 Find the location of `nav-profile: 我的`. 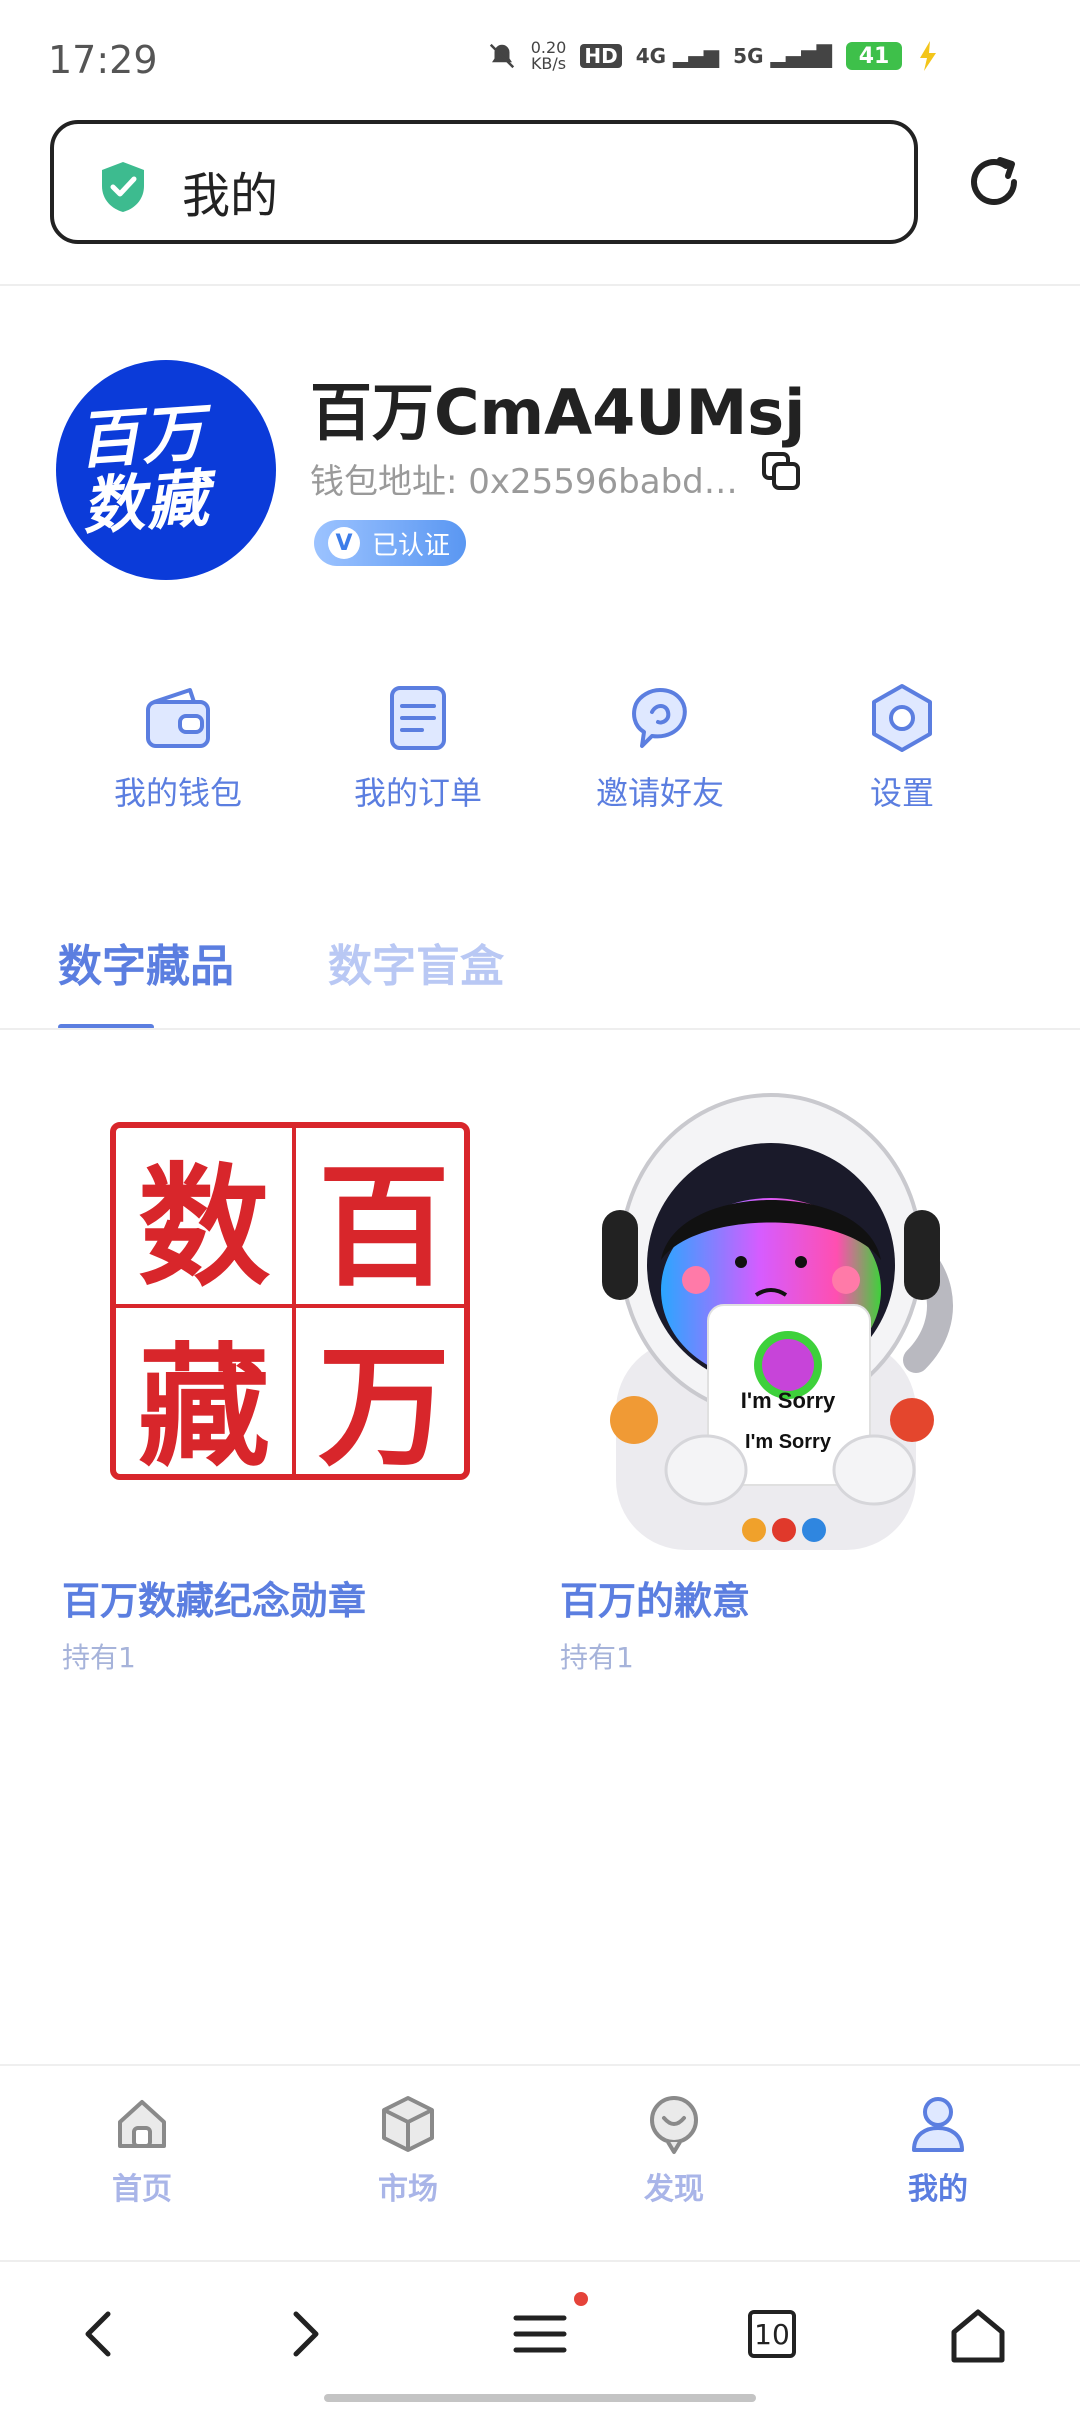

nav-profile: 我的 is located at coordinates (938, 2150).